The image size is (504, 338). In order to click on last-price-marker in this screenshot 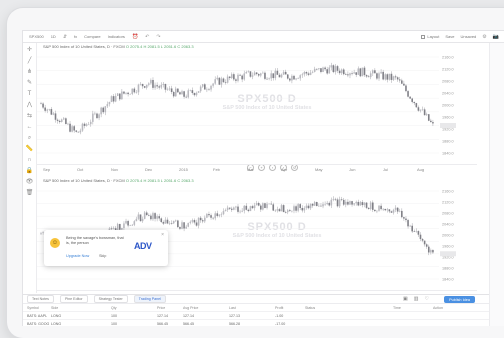, I will do `click(448, 254)`.